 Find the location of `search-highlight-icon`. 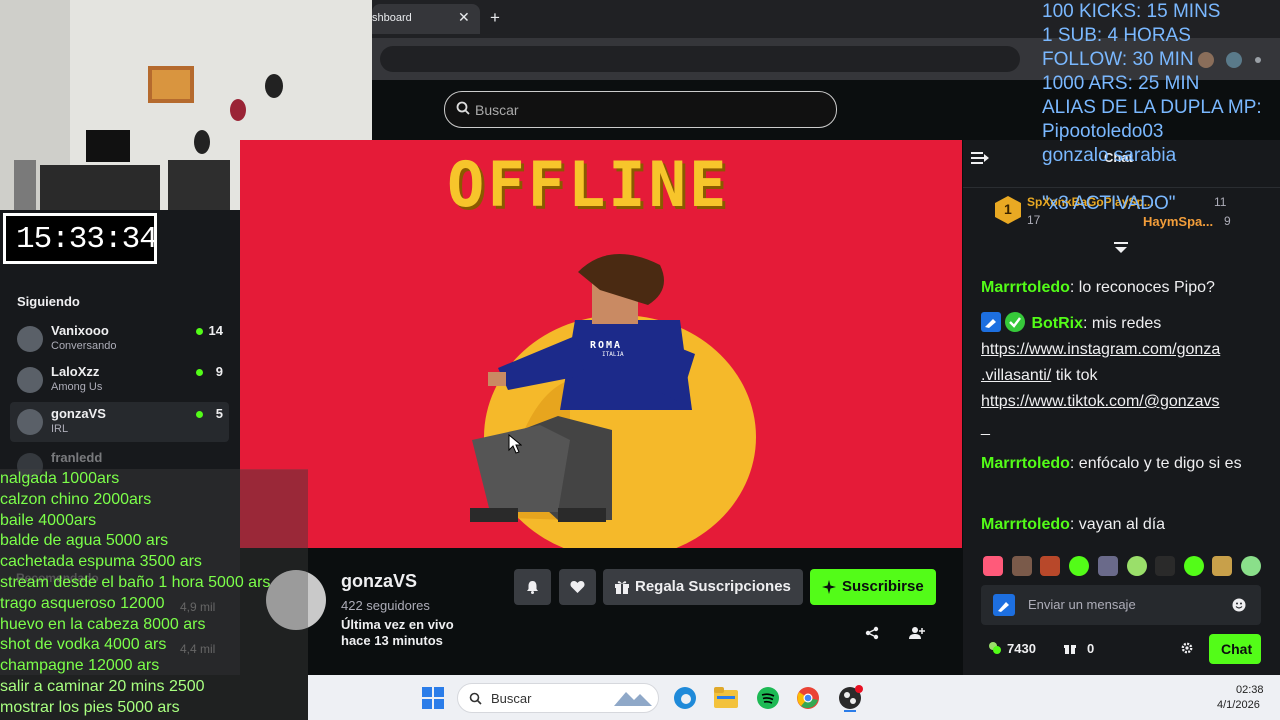

search-highlight-icon is located at coordinates (633, 699).